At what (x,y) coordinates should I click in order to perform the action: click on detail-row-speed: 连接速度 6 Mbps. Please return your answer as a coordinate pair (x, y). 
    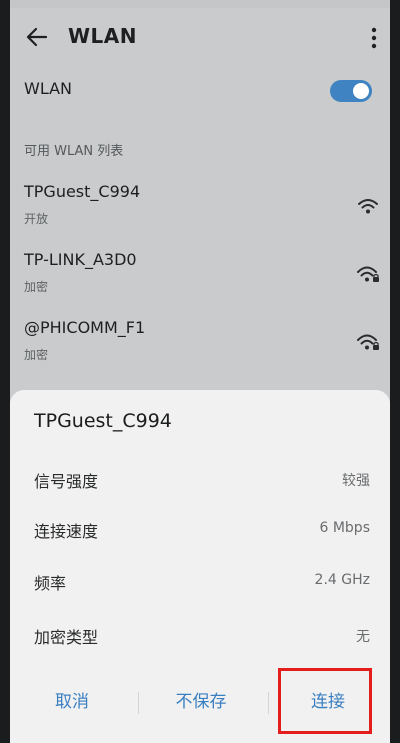
    Looking at the image, I should click on (200, 531).